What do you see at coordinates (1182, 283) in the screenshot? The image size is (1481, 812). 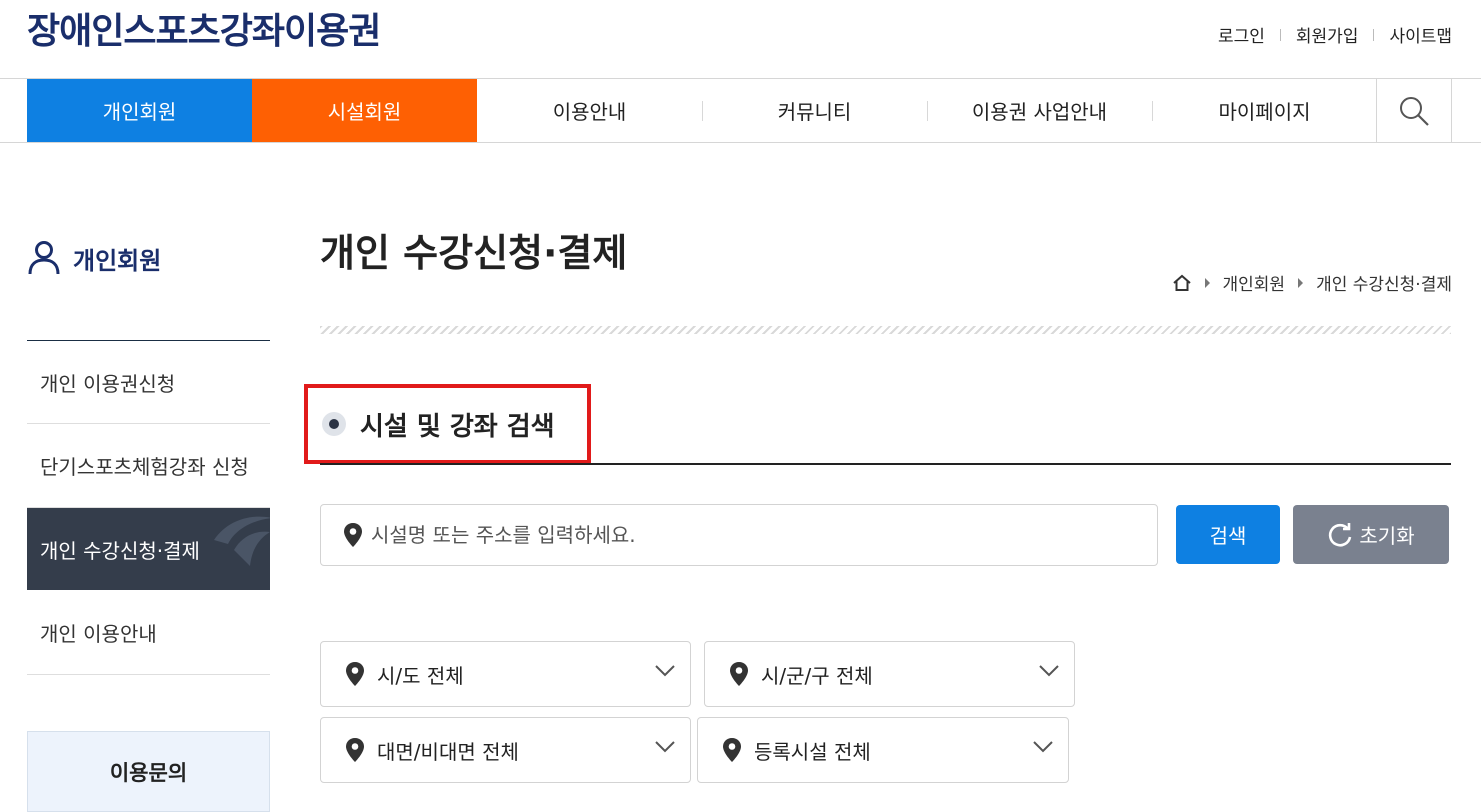 I see `home-icon` at bounding box center [1182, 283].